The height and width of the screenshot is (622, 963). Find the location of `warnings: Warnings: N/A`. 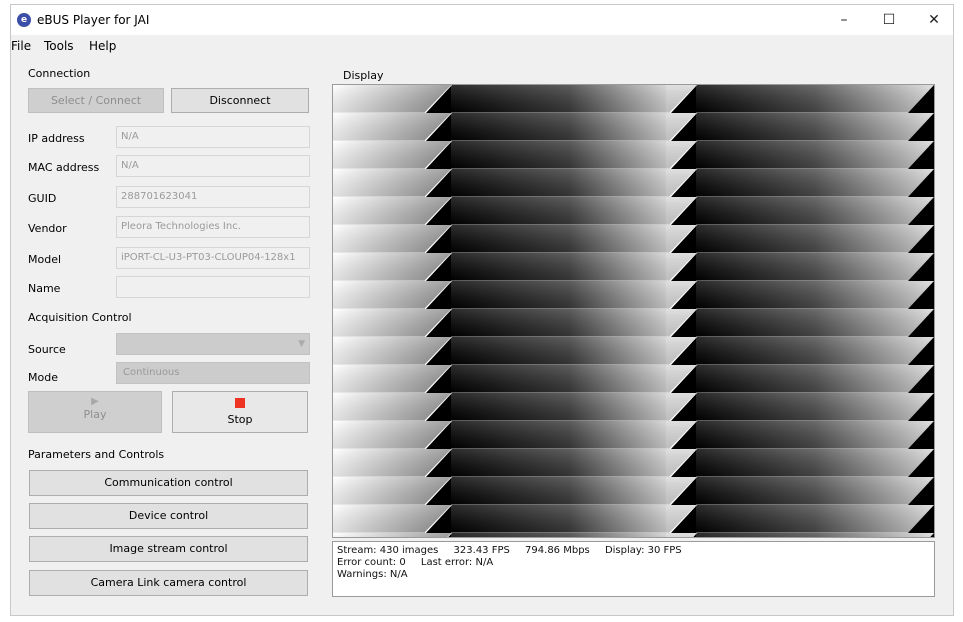

warnings: Warnings: N/A is located at coordinates (372, 574).